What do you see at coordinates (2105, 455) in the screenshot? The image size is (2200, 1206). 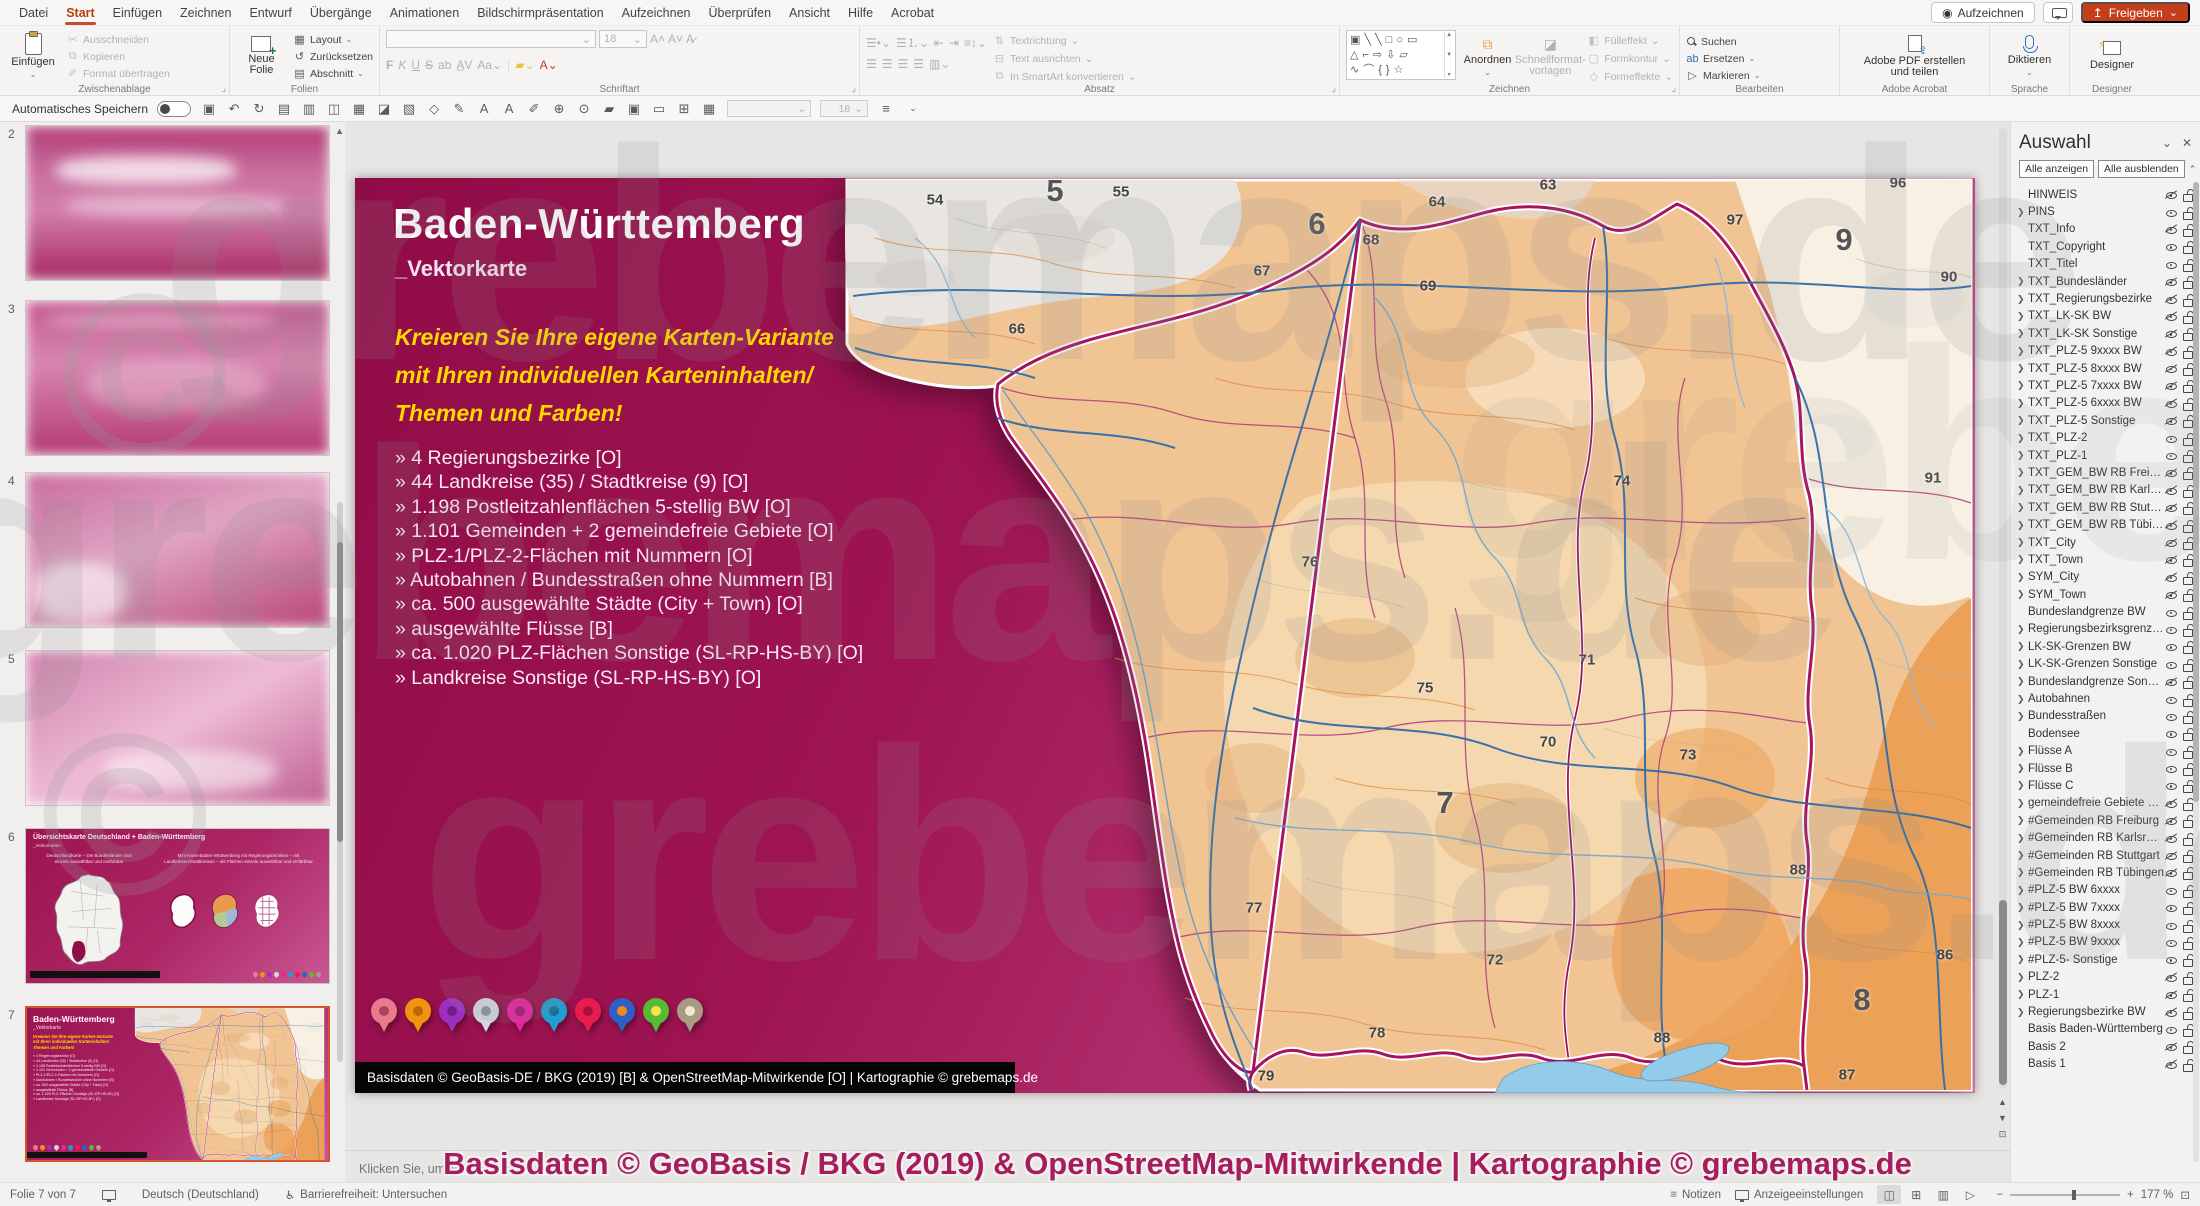 I see `layer-row: ❯ TXT_PLZ-1` at bounding box center [2105, 455].